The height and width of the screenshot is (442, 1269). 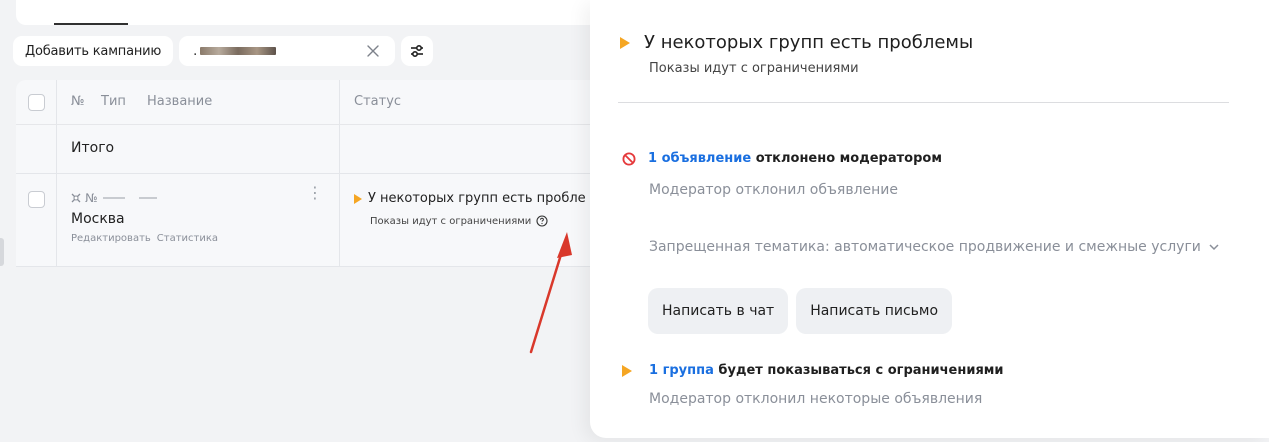 I want to click on active-tab-indicator, so click(x=91, y=24).